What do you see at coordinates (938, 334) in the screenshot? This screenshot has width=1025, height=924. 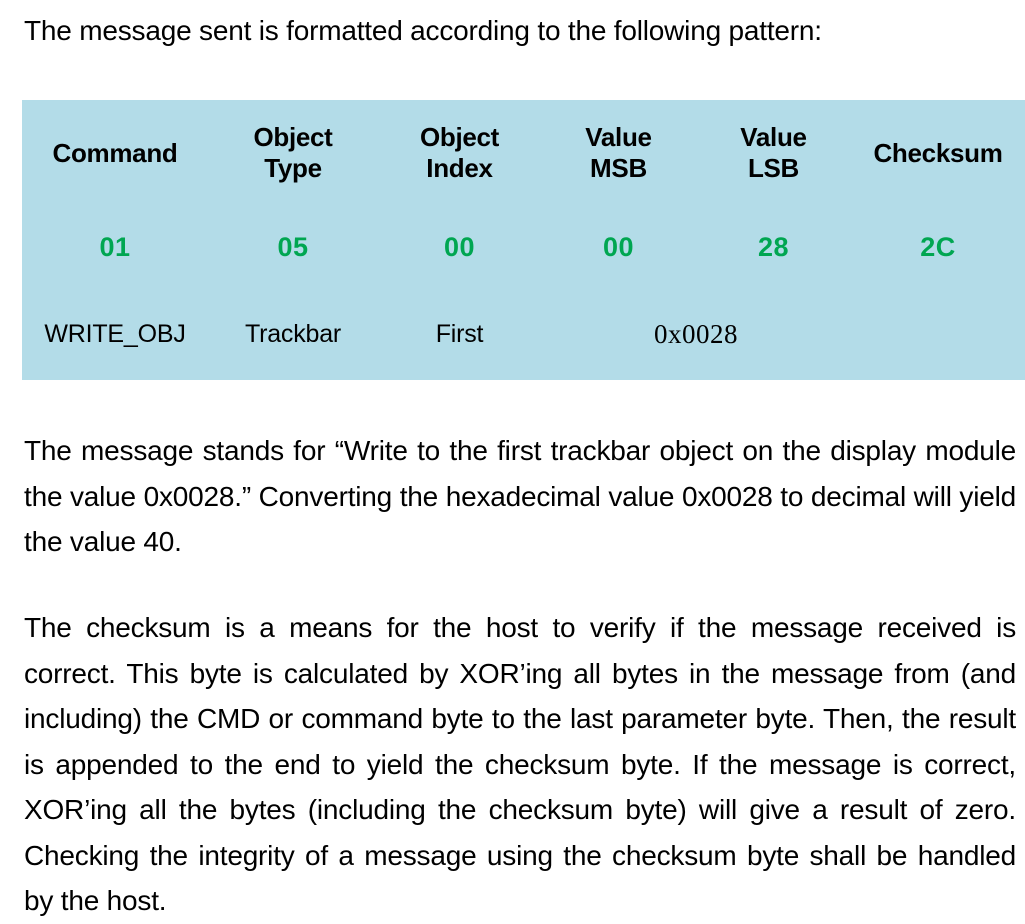 I see `description-checksum` at bounding box center [938, 334].